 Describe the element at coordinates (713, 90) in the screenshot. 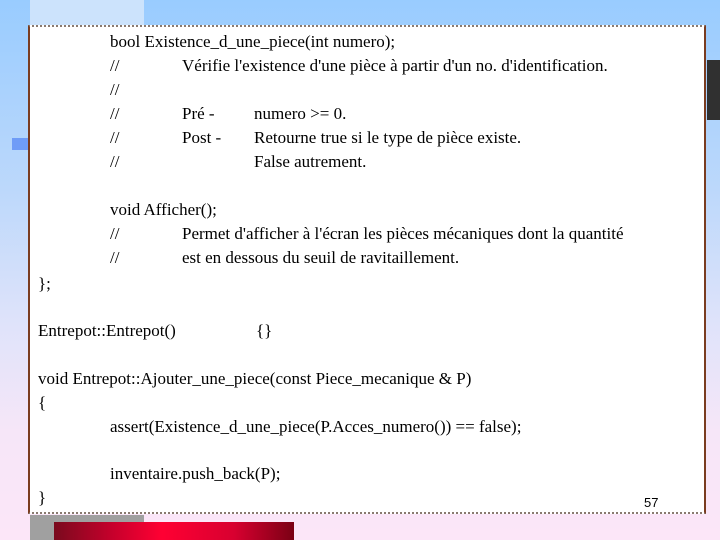

I see `right-decor-block` at that location.